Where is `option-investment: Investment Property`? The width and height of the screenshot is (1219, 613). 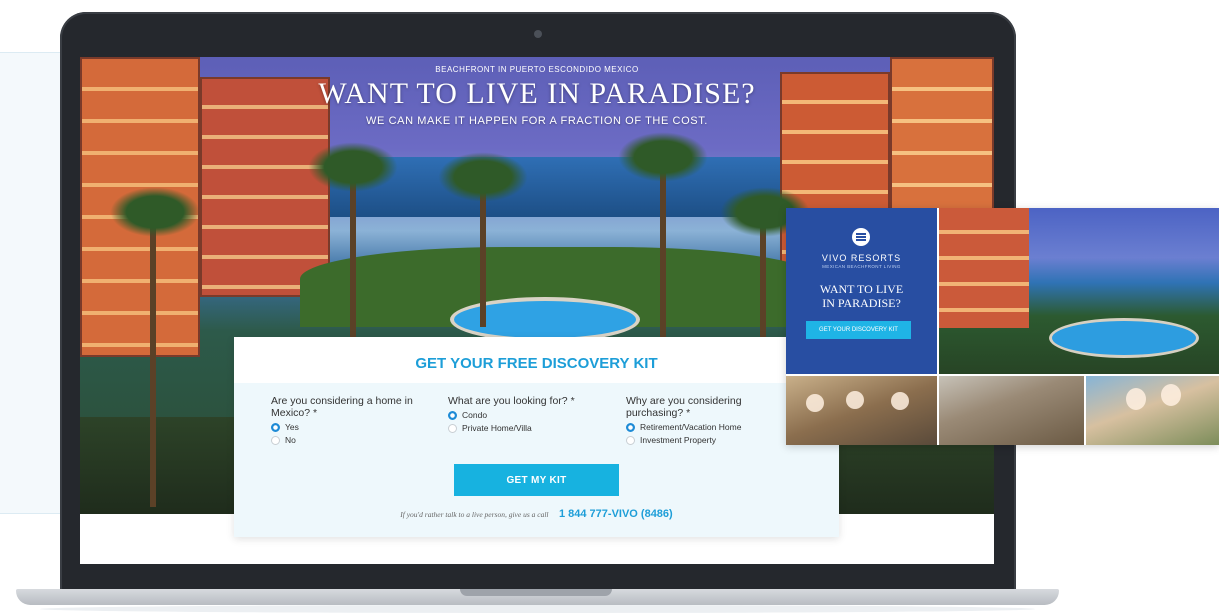 option-investment: Investment Property is located at coordinates (711, 440).